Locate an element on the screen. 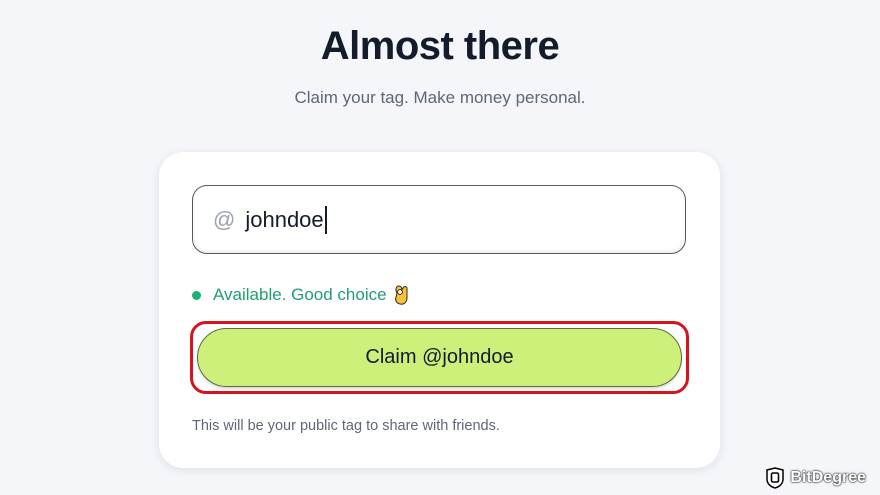 Image resolution: width=880 pixels, height=495 pixels. watermark-brand: BitDegree is located at coordinates (828, 477).